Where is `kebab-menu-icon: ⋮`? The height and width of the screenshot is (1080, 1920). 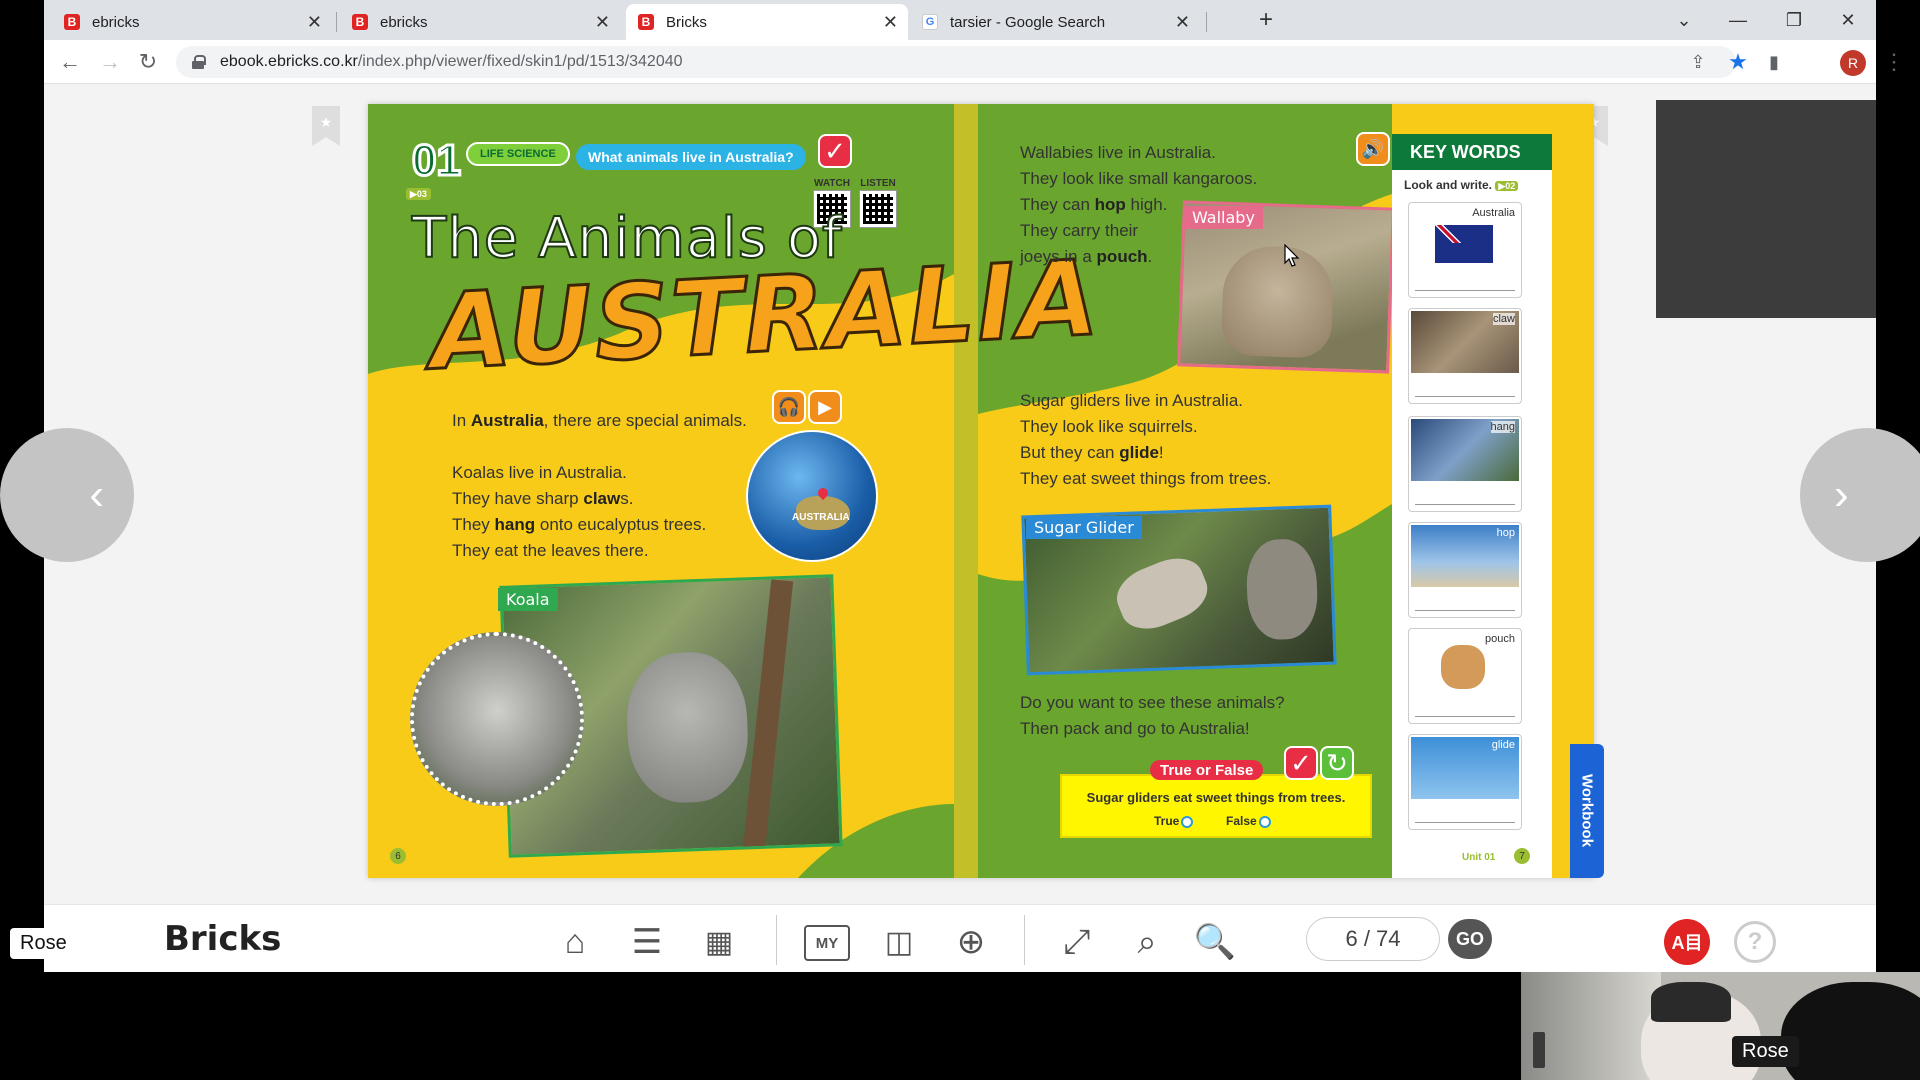 kebab-menu-icon: ⋮ is located at coordinates (1894, 62).